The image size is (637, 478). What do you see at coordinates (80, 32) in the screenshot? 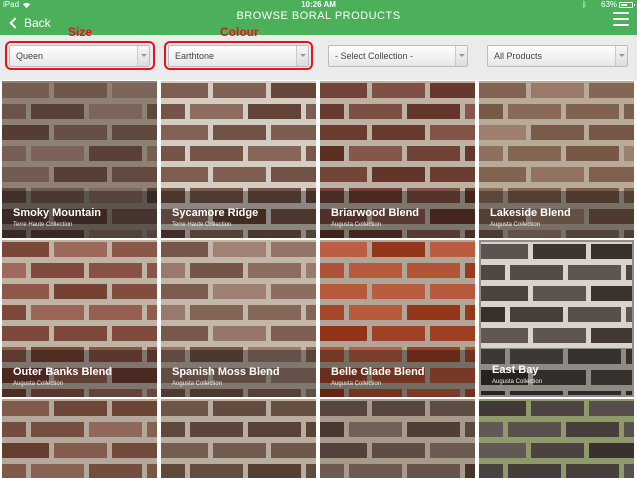
I see `size-annotation: Size` at bounding box center [80, 32].